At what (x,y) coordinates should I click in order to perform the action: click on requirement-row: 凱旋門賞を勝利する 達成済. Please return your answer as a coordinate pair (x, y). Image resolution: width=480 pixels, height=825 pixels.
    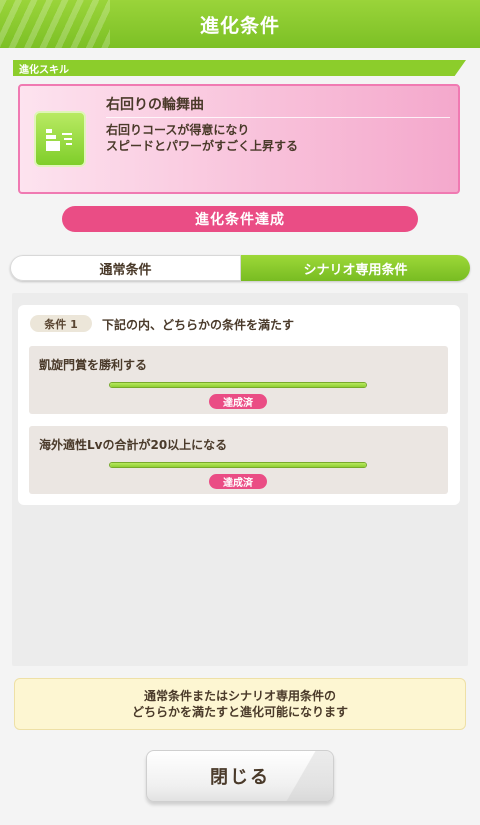
    Looking at the image, I should click on (238, 380).